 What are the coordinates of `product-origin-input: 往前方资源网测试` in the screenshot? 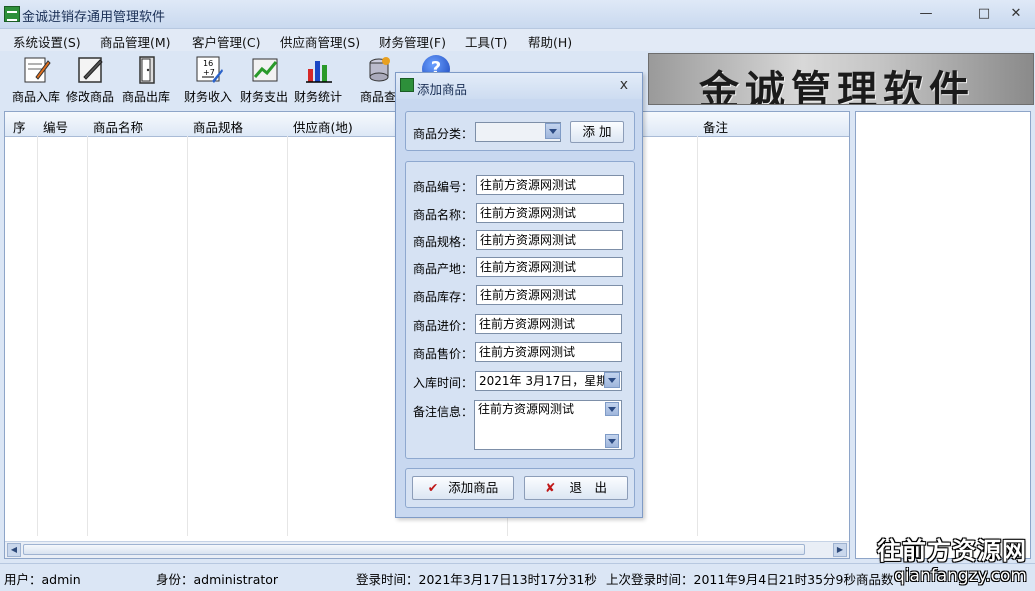 It's located at (549, 267).